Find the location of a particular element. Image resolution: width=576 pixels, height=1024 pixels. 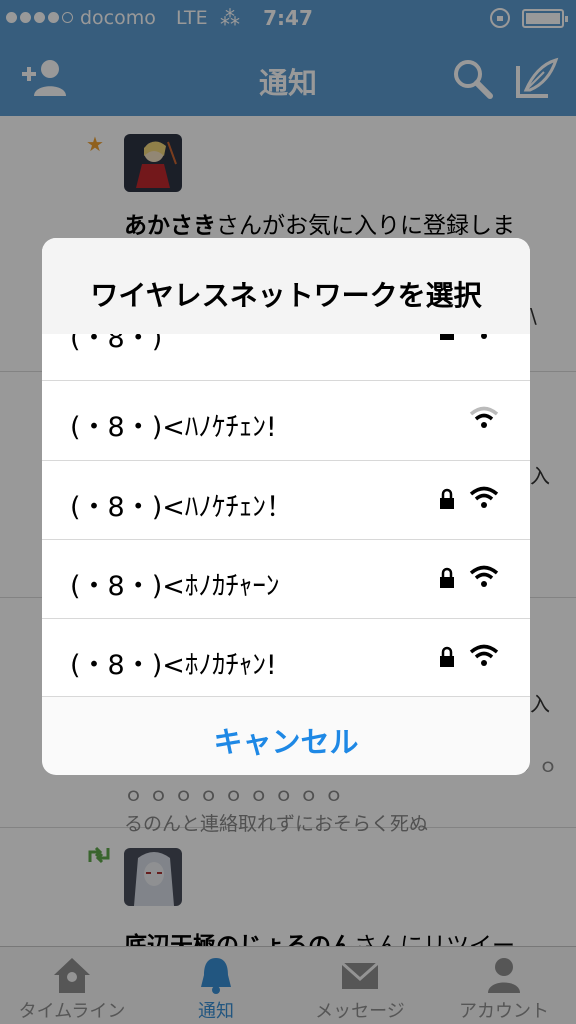

network-name: (・8・)<ﾎﾉｶﾁｬｰﾝ is located at coordinates (175, 586).